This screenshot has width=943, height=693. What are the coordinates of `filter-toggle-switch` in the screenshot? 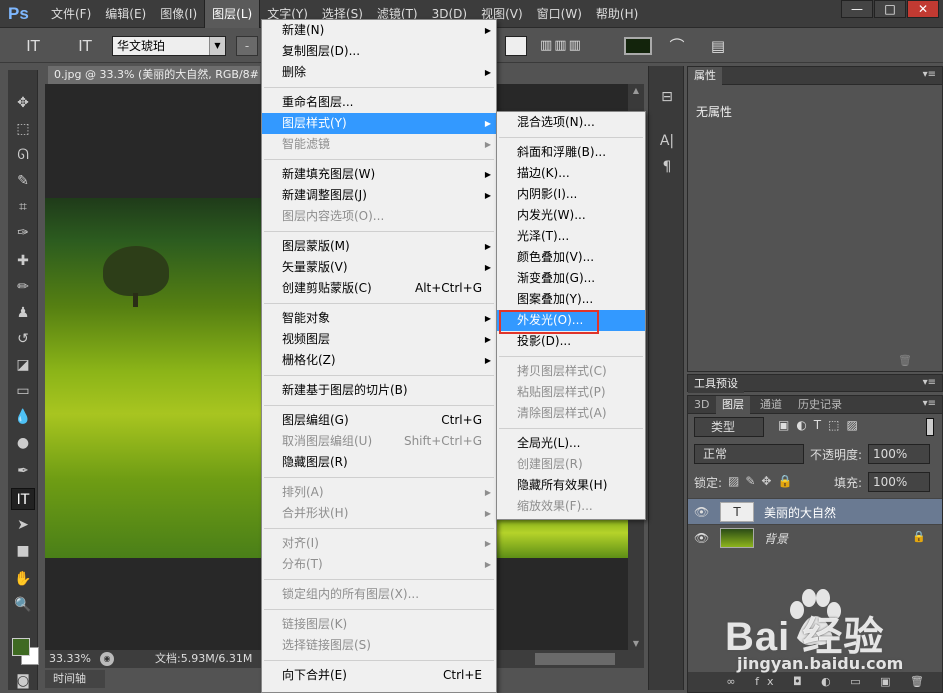 It's located at (930, 427).